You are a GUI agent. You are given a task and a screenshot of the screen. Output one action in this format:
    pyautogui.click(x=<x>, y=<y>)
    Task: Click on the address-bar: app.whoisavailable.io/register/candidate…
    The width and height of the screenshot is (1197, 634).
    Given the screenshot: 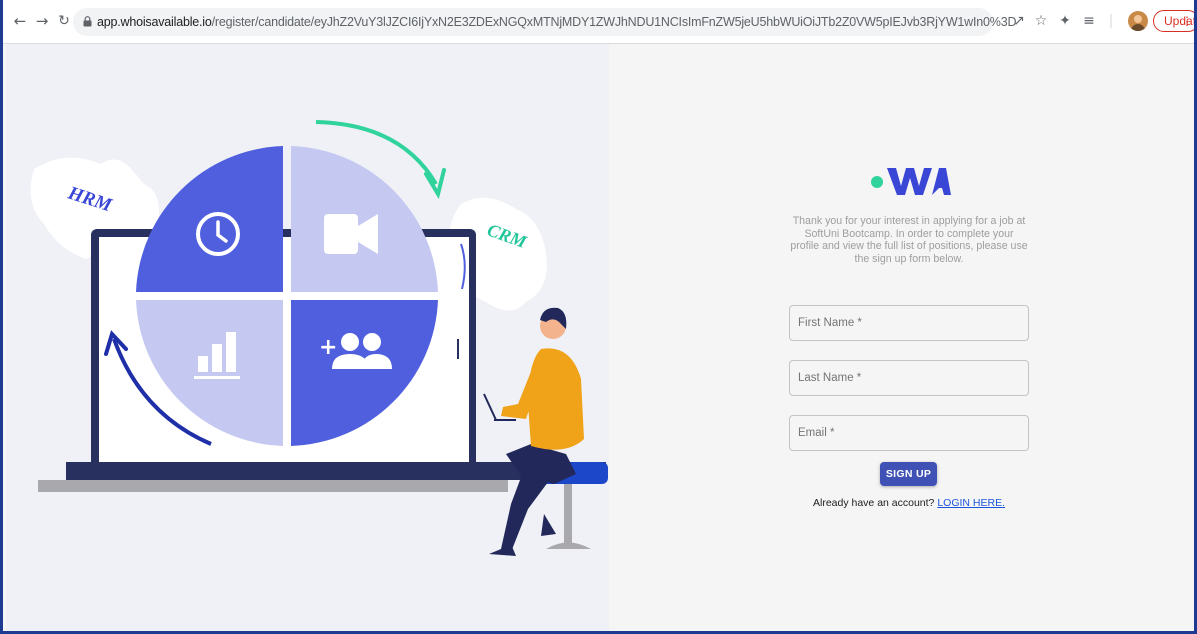 What is the action you would take?
    pyautogui.click(x=544, y=22)
    